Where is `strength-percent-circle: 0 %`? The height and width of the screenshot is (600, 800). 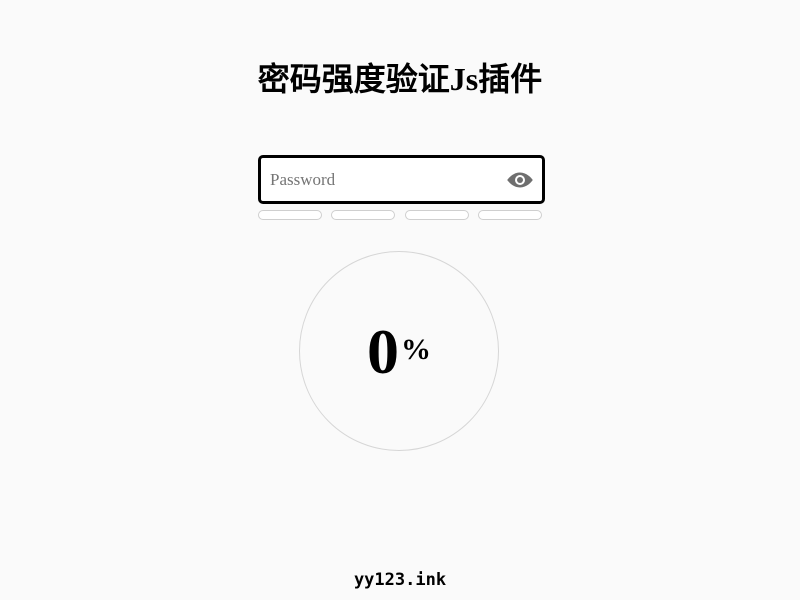
strength-percent-circle: 0 % is located at coordinates (399, 351).